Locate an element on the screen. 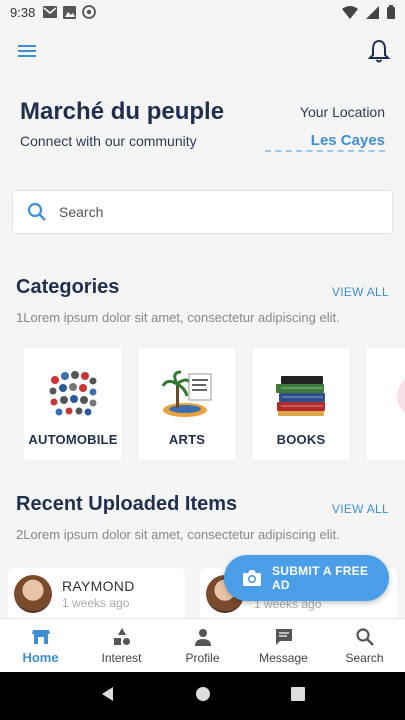  recents-square-icon is located at coordinates (298, 693).